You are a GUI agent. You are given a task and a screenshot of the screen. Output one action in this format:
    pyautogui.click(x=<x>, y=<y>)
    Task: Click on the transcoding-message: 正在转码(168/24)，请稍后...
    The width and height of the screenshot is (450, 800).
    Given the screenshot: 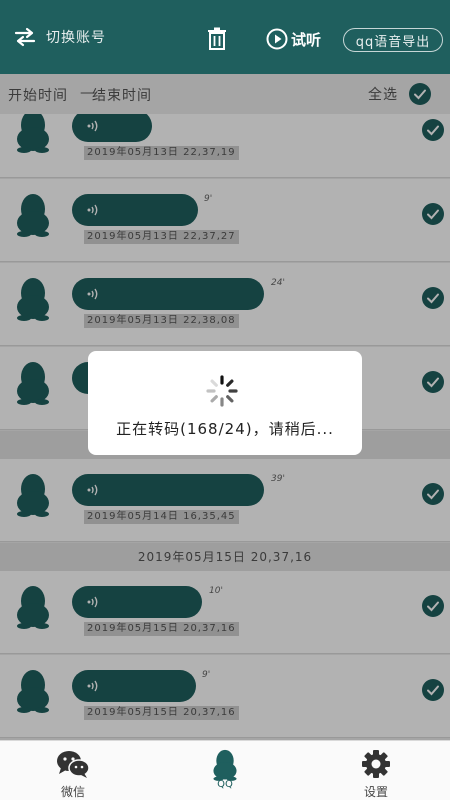 What is the action you would take?
    pyautogui.click(x=225, y=429)
    